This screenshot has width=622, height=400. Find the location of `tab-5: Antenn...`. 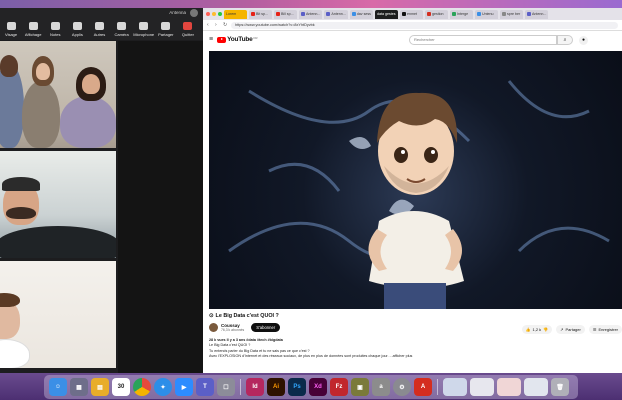

tab-5: Antenn... is located at coordinates (336, 14).